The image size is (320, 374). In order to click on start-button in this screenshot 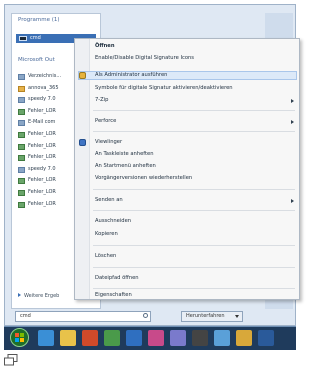, I will do `click(19, 337)`.